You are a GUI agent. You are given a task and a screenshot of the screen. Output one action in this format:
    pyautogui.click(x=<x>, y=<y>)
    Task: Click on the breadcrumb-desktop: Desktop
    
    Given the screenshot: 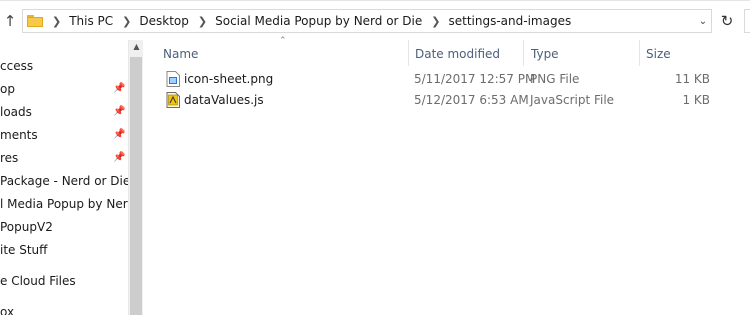 What is the action you would take?
    pyautogui.click(x=164, y=21)
    